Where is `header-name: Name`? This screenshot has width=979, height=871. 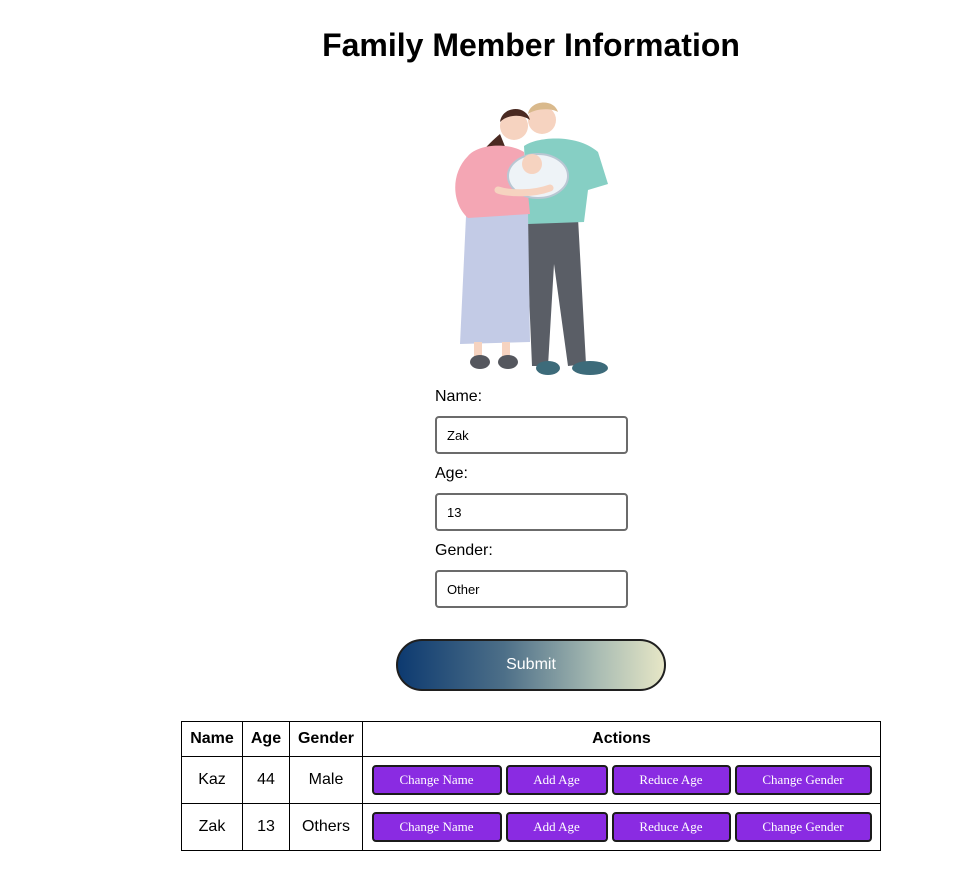
header-name: Name is located at coordinates (212, 739).